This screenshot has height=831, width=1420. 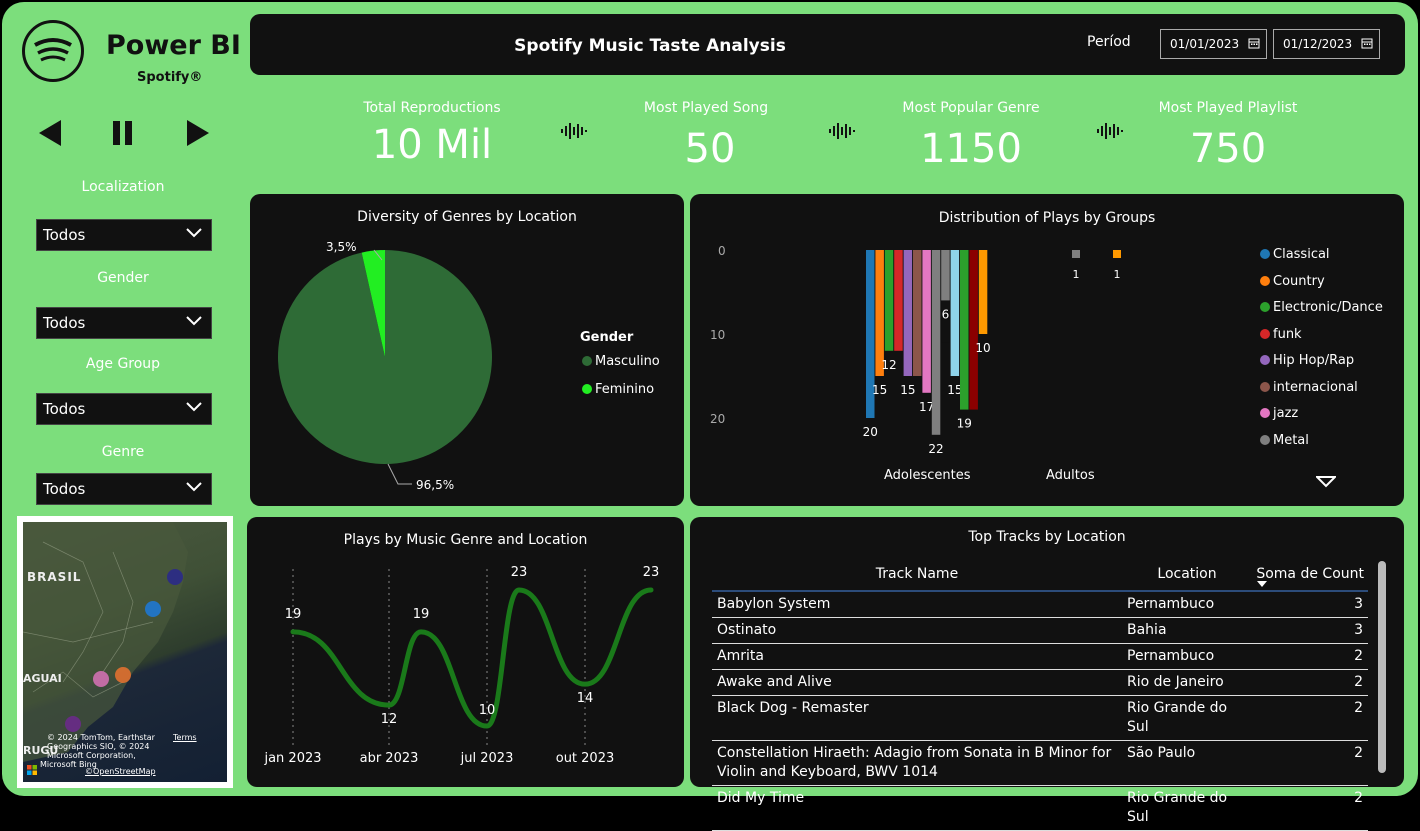 I want to click on kpi-value: 750, so click(x=1228, y=149).